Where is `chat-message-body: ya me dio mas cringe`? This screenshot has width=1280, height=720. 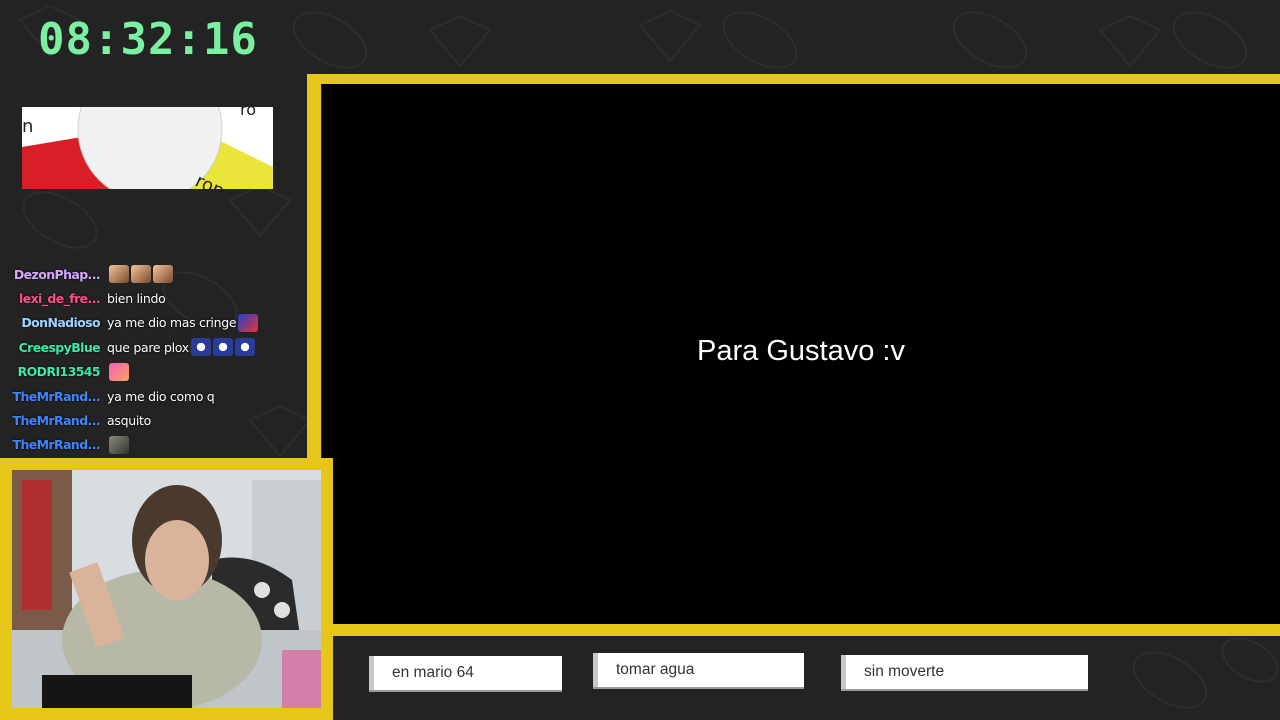
chat-message-body: ya me dio mas cringe is located at coordinates (183, 322).